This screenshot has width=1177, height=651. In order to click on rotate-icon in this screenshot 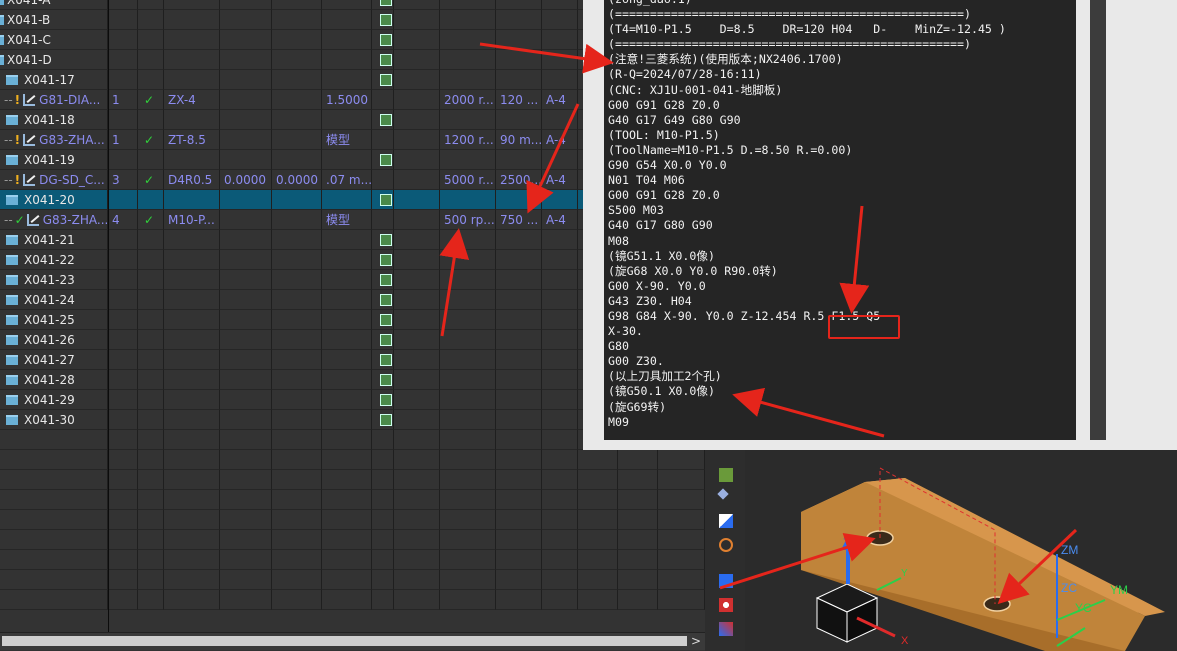, I will do `click(726, 545)`.